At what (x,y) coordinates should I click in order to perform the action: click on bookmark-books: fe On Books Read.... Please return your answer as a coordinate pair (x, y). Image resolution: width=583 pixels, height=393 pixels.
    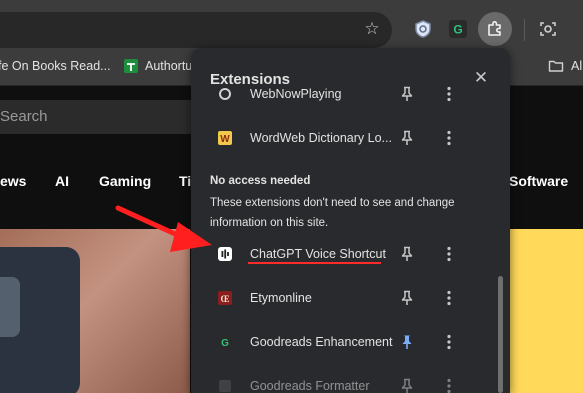
    Looking at the image, I should click on (55, 66).